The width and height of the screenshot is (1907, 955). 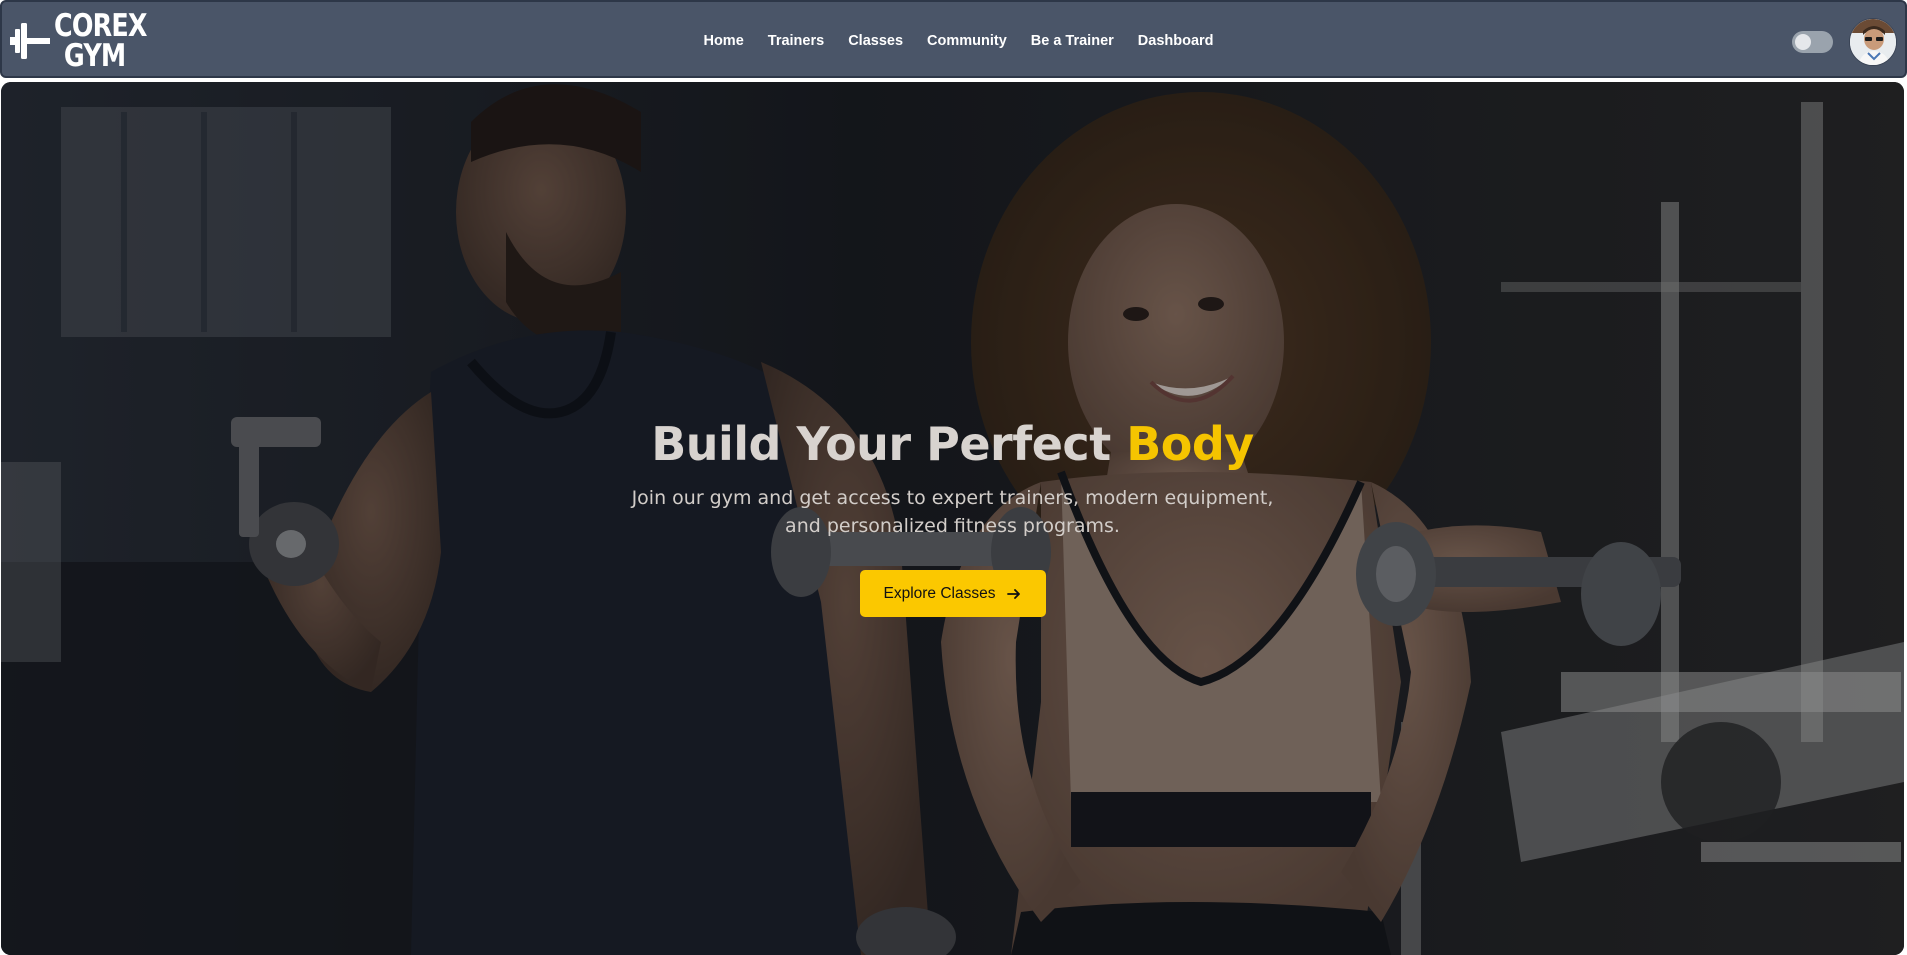 I want to click on brand-logo: COREX GYM, so click(x=88, y=41).